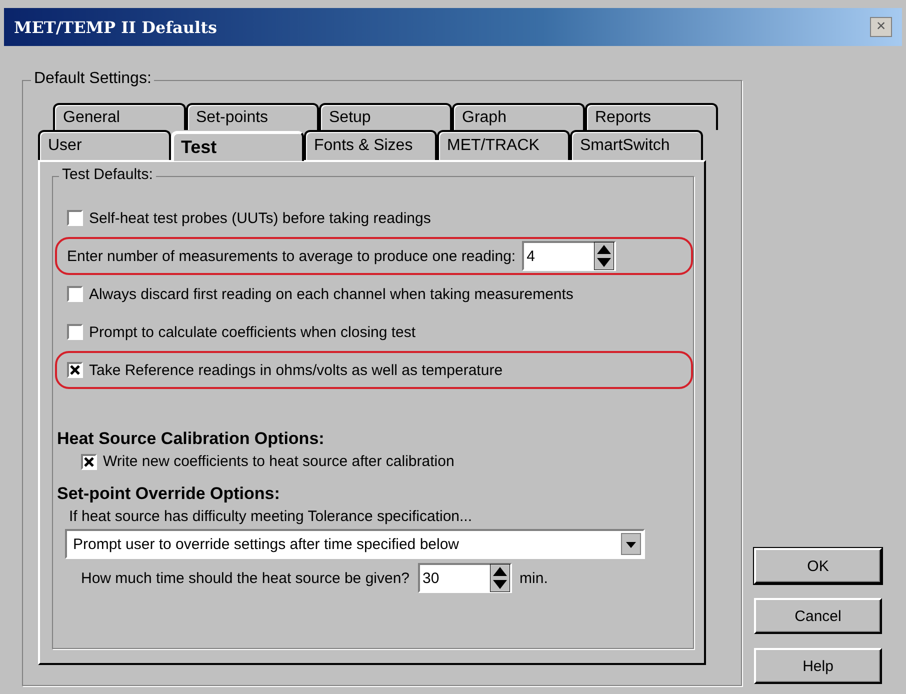 This screenshot has width=906, height=694. I want to click on dialog-button: Cancel, so click(818, 616).